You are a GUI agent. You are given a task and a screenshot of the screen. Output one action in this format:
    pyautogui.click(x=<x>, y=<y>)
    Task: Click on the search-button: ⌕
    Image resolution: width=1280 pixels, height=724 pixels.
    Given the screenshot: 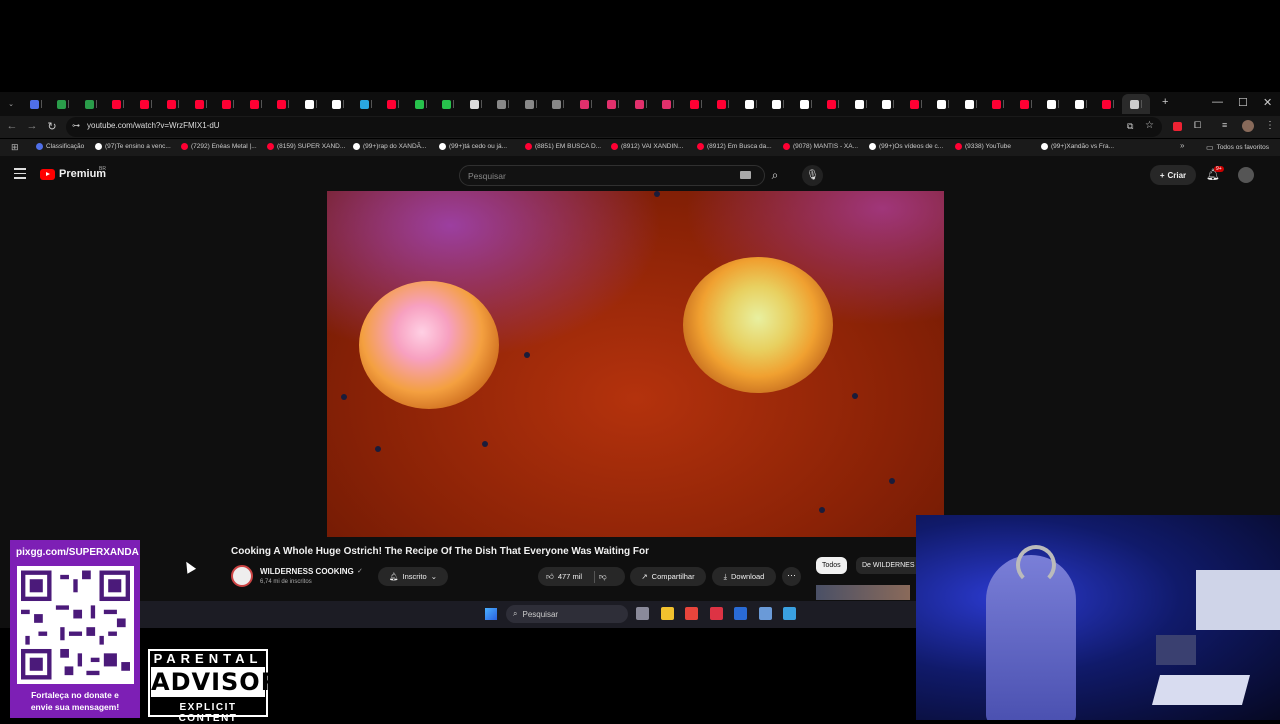 What is the action you would take?
    pyautogui.click(x=775, y=175)
    